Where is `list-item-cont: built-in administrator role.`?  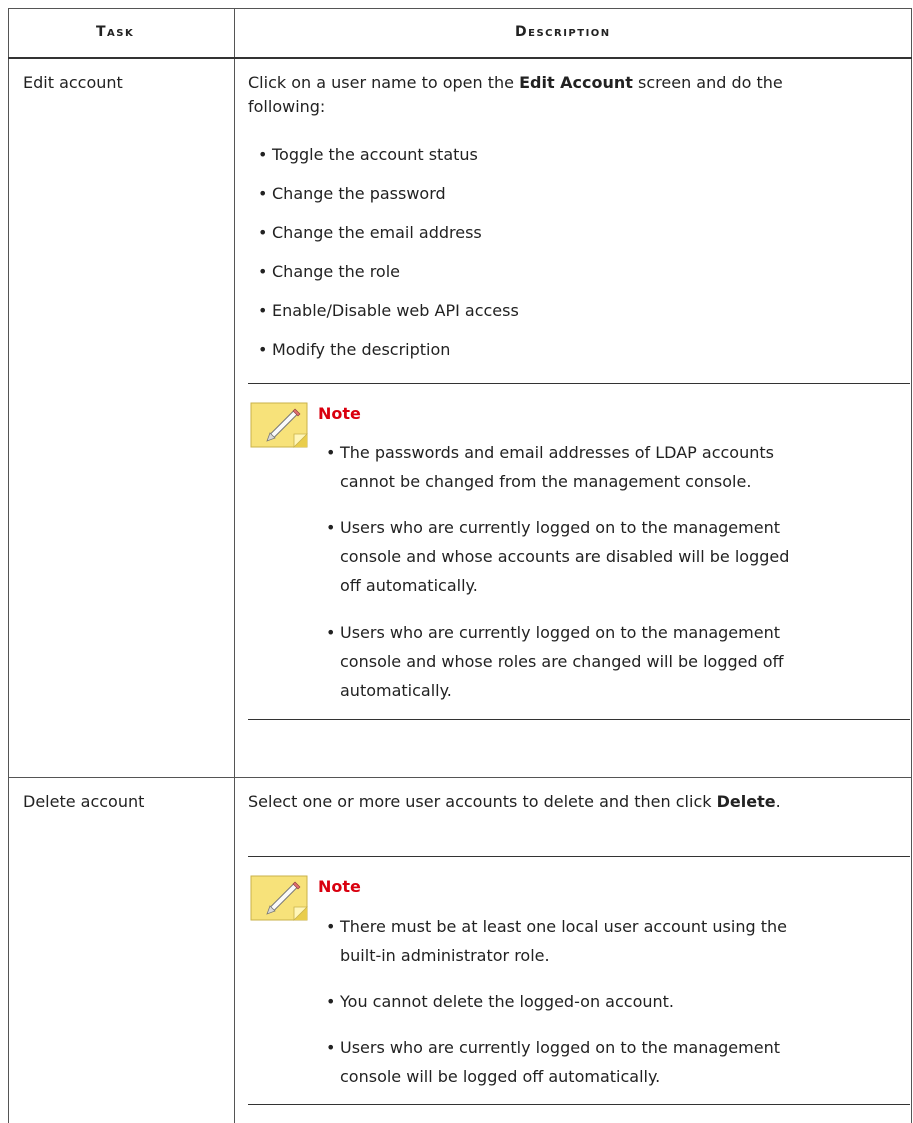 list-item-cont: built-in administrator role. is located at coordinates (445, 955).